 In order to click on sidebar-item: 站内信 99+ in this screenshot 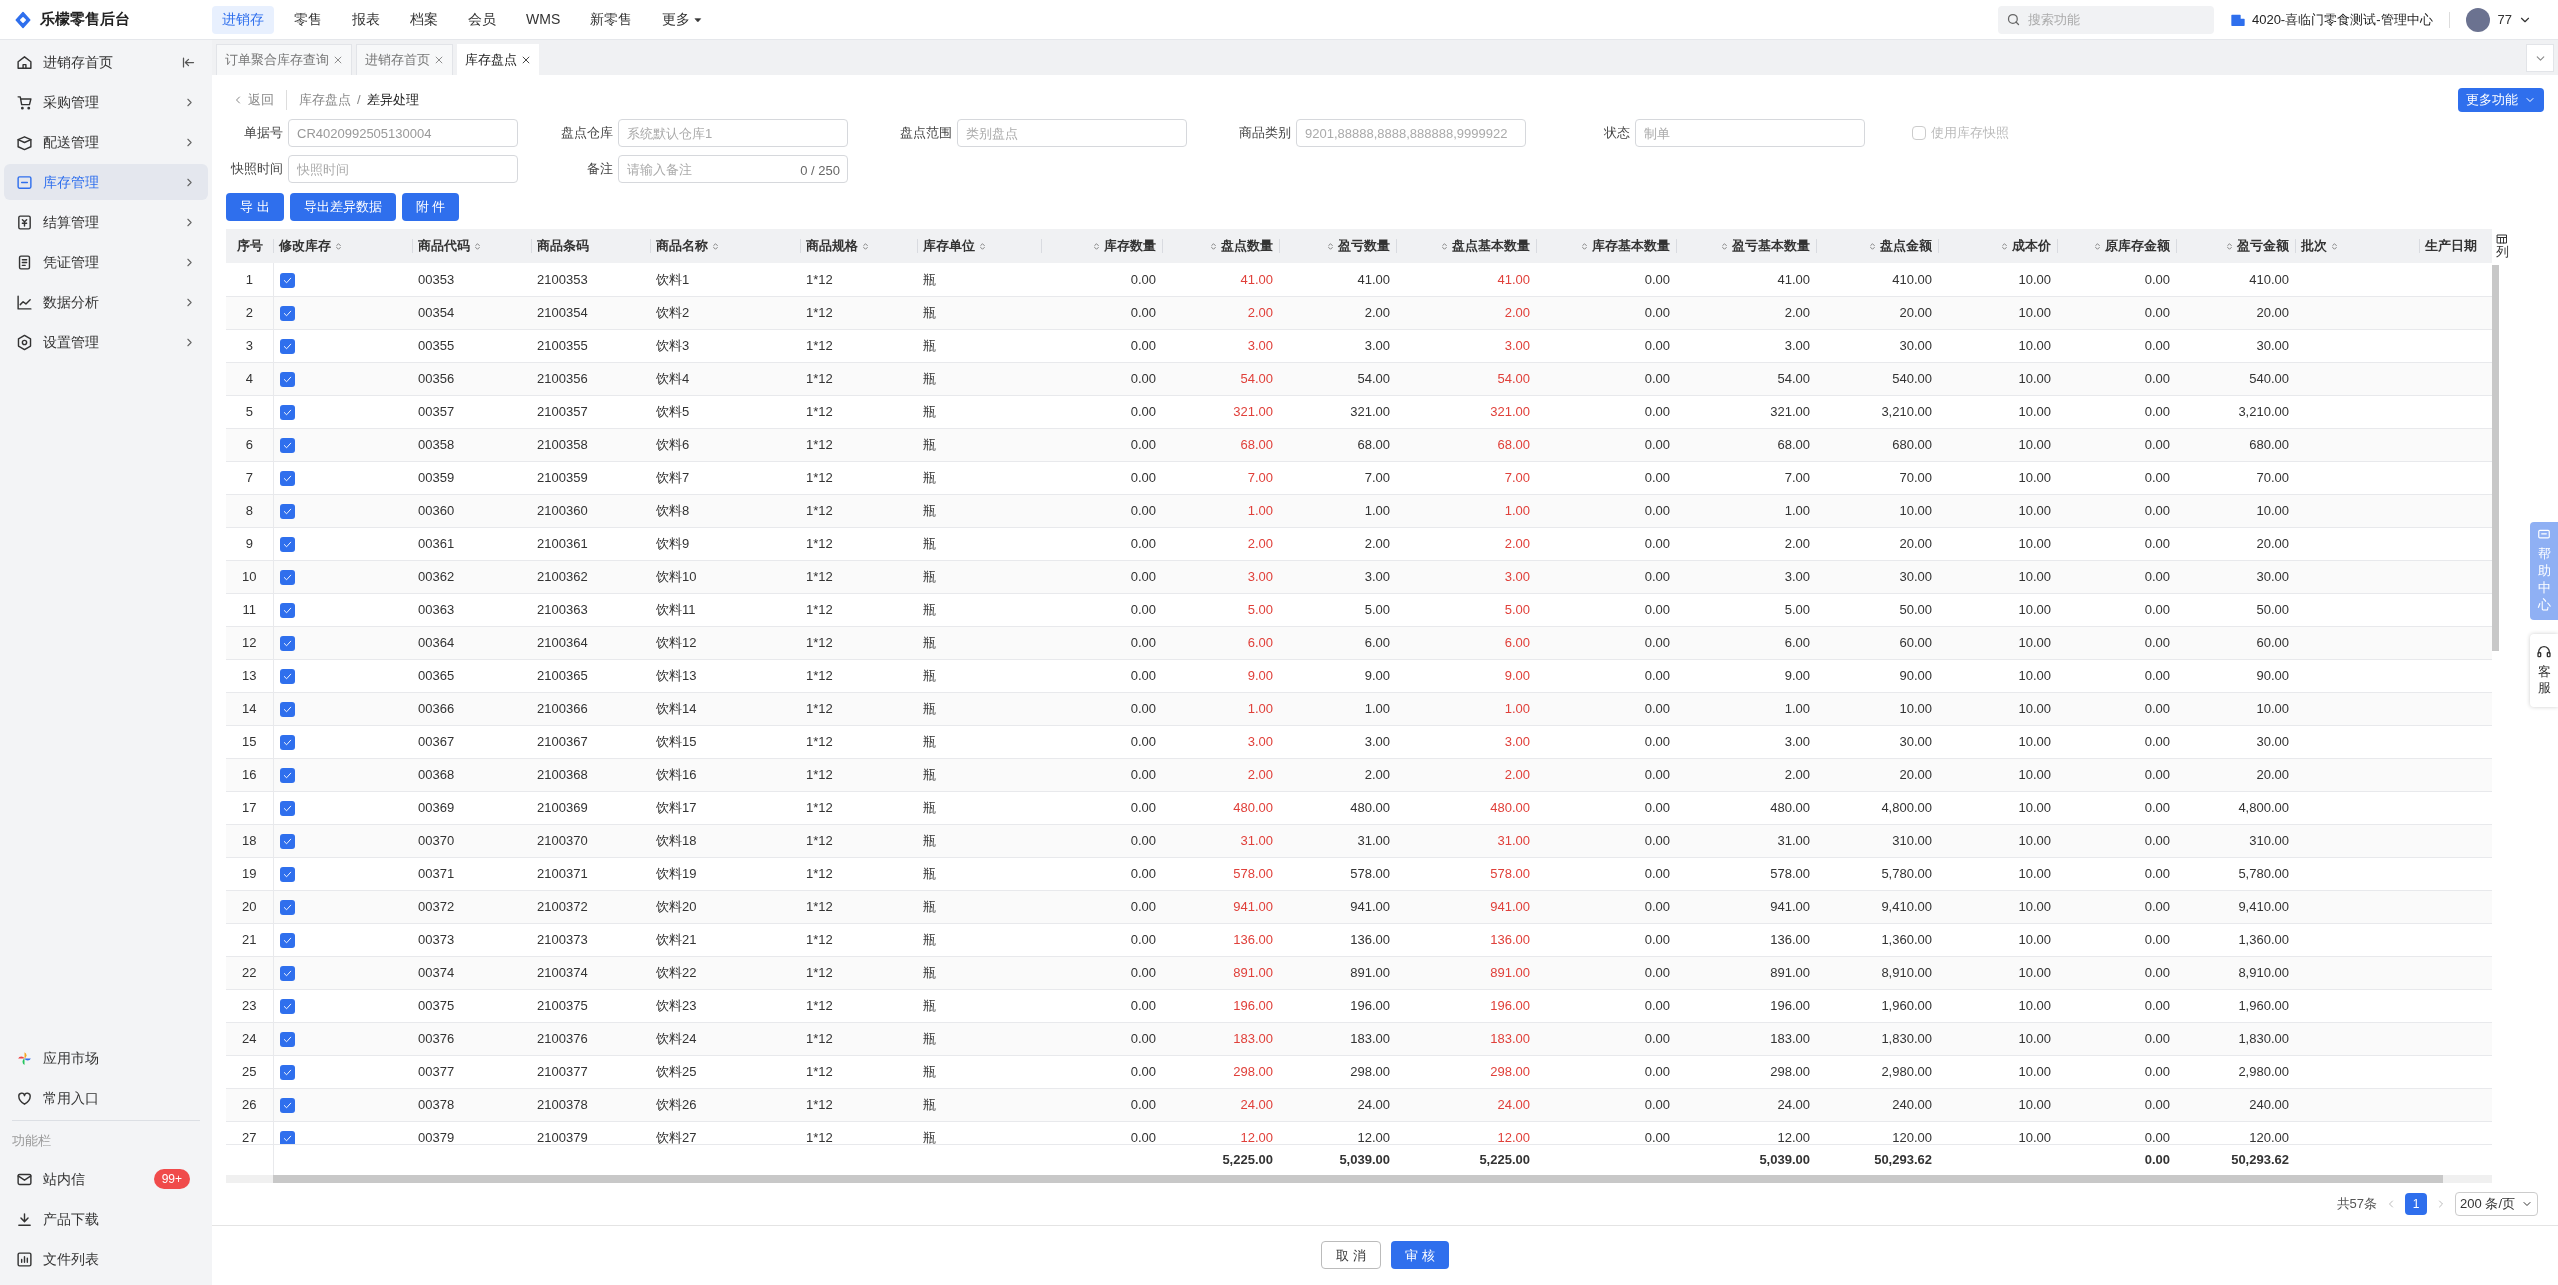, I will do `click(106, 1179)`.